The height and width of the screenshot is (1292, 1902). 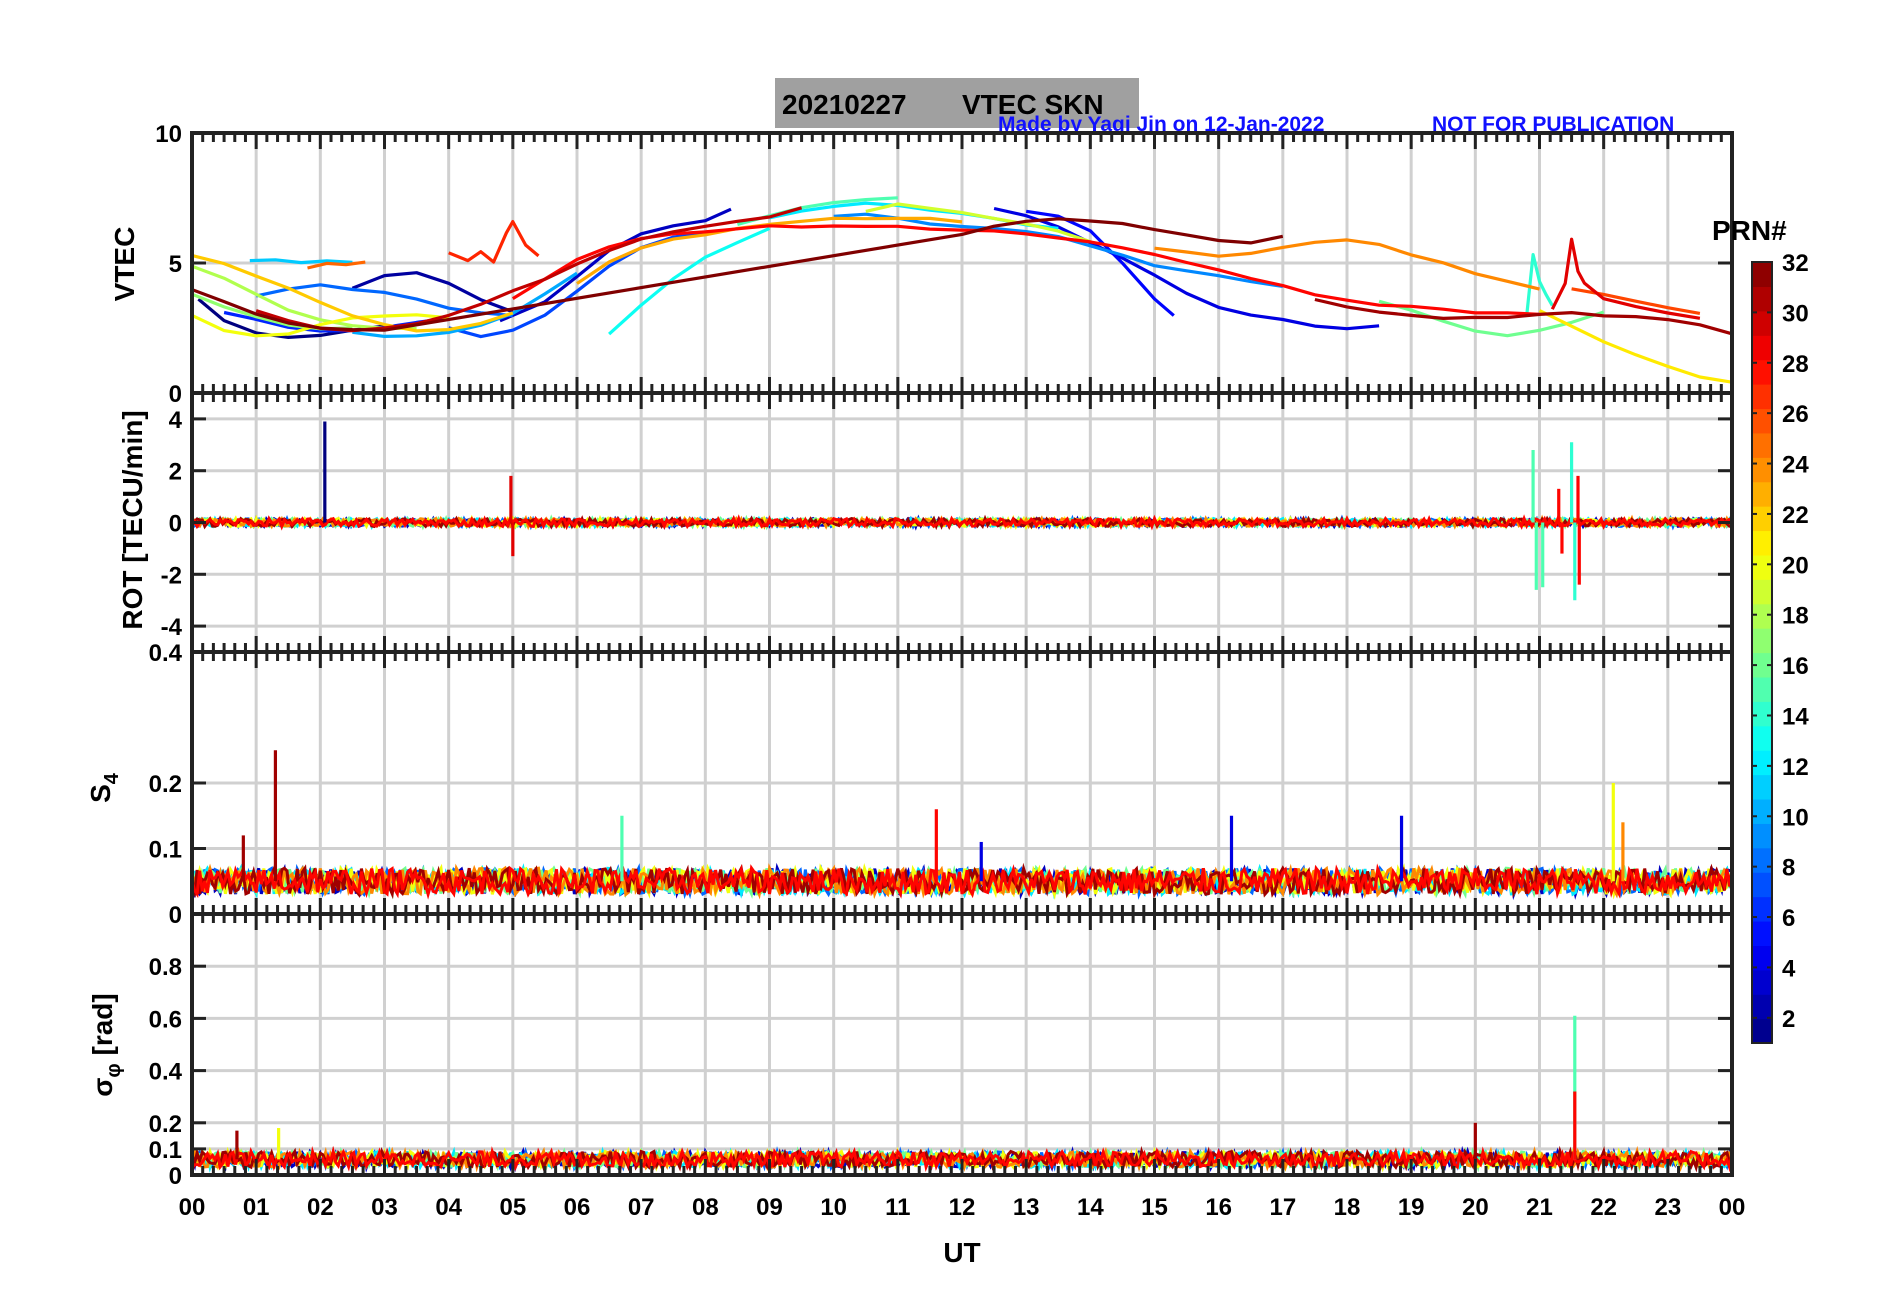 I want to click on x-tick-label: 23, so click(x=1667, y=1207).